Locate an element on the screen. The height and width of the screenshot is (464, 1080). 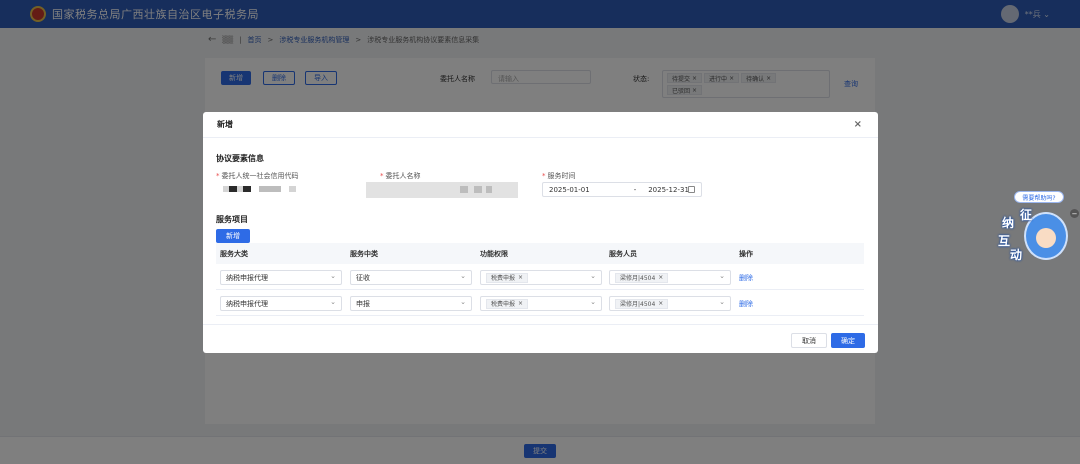
start-date: 2025-01-01 is located at coordinates (569, 190).